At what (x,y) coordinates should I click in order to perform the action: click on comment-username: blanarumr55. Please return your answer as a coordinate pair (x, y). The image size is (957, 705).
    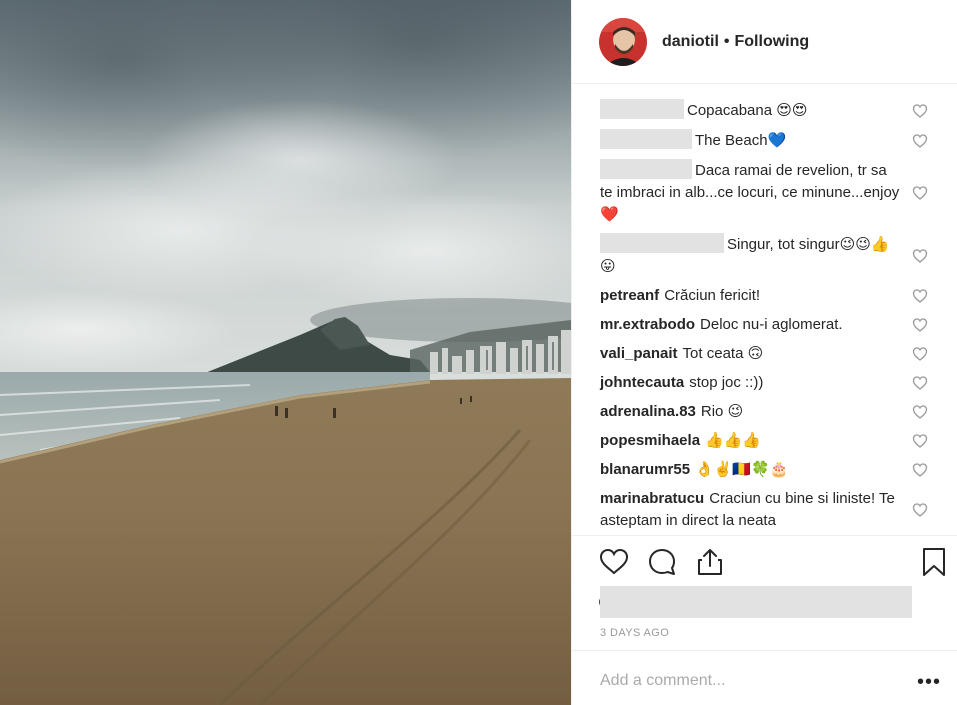
    Looking at the image, I should click on (645, 469).